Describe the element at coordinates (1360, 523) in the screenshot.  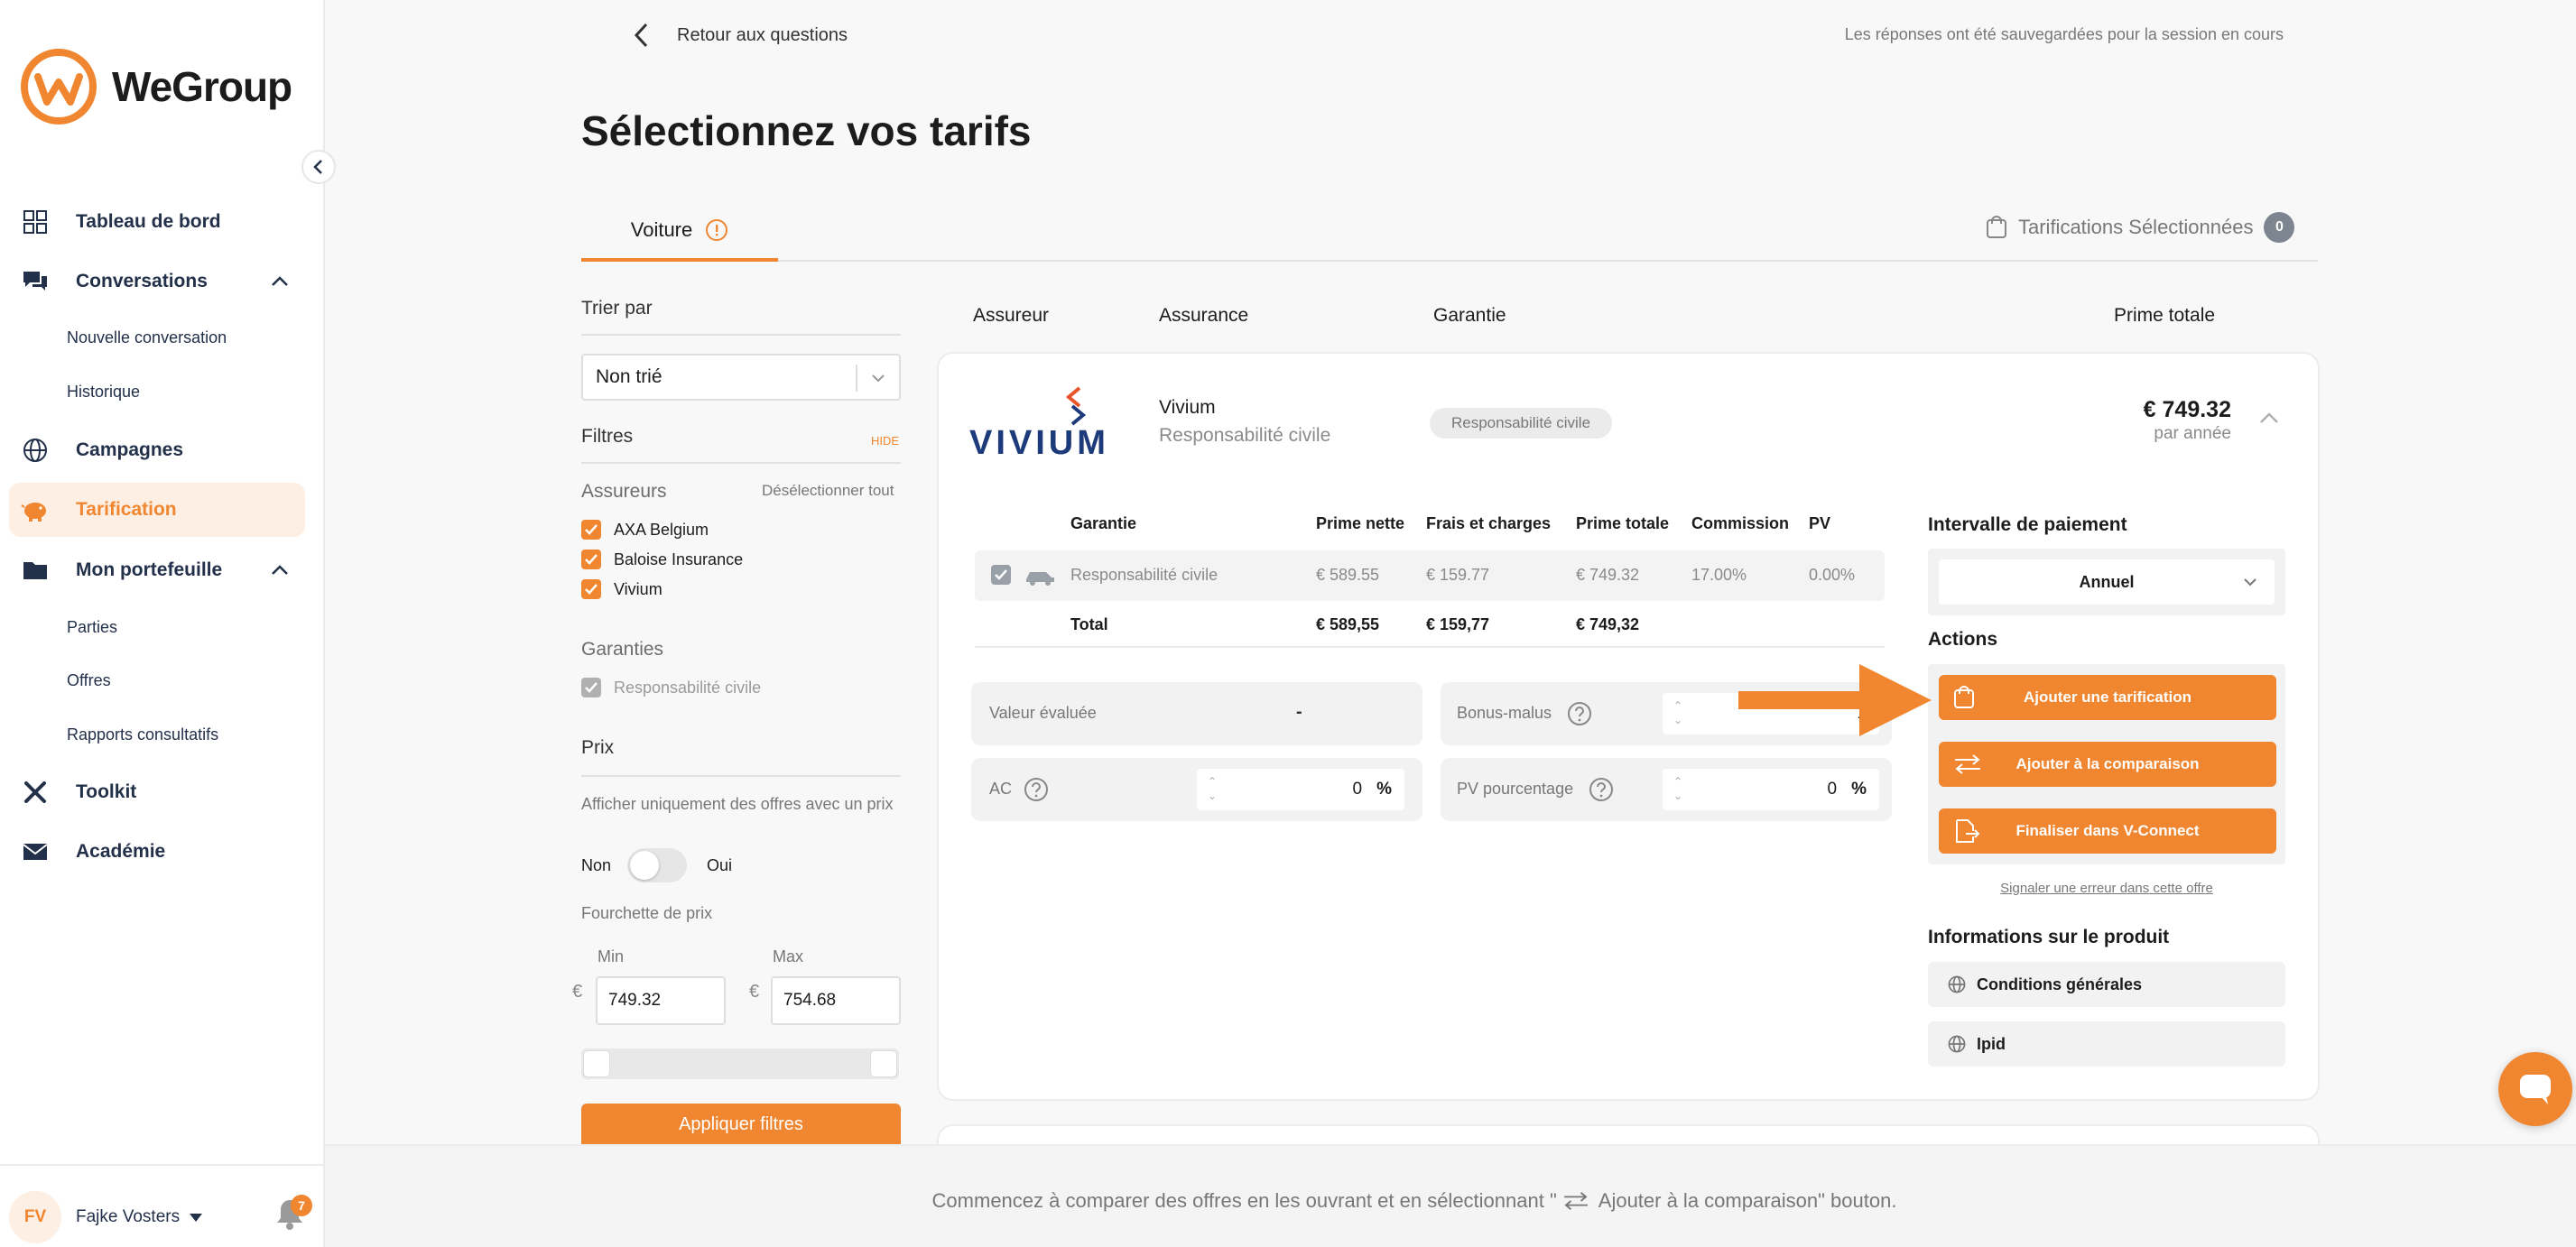
I see `table-header-net-premium: Prime nette` at that location.